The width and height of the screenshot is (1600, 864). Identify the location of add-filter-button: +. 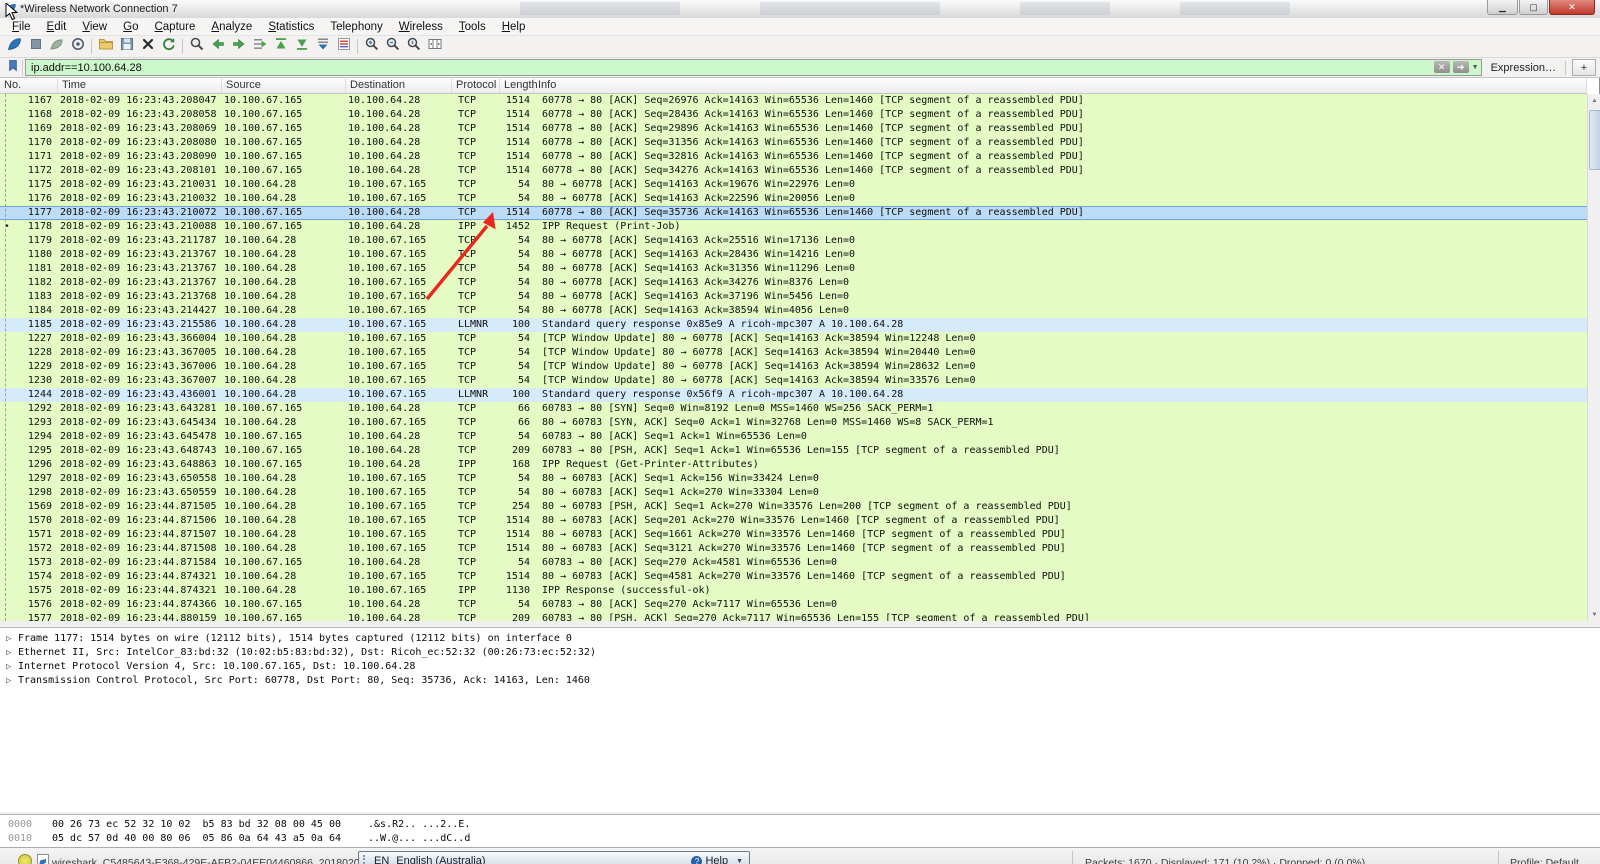
(1584, 67).